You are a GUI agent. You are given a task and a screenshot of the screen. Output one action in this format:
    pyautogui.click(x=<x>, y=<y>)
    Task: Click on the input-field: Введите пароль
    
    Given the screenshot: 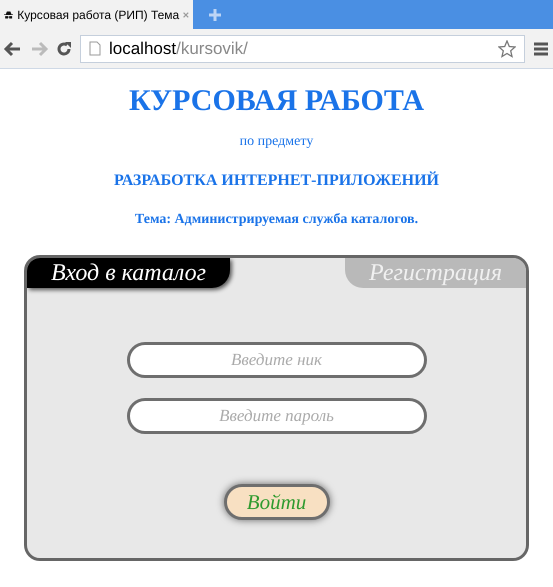 What is the action you would take?
    pyautogui.click(x=276, y=416)
    